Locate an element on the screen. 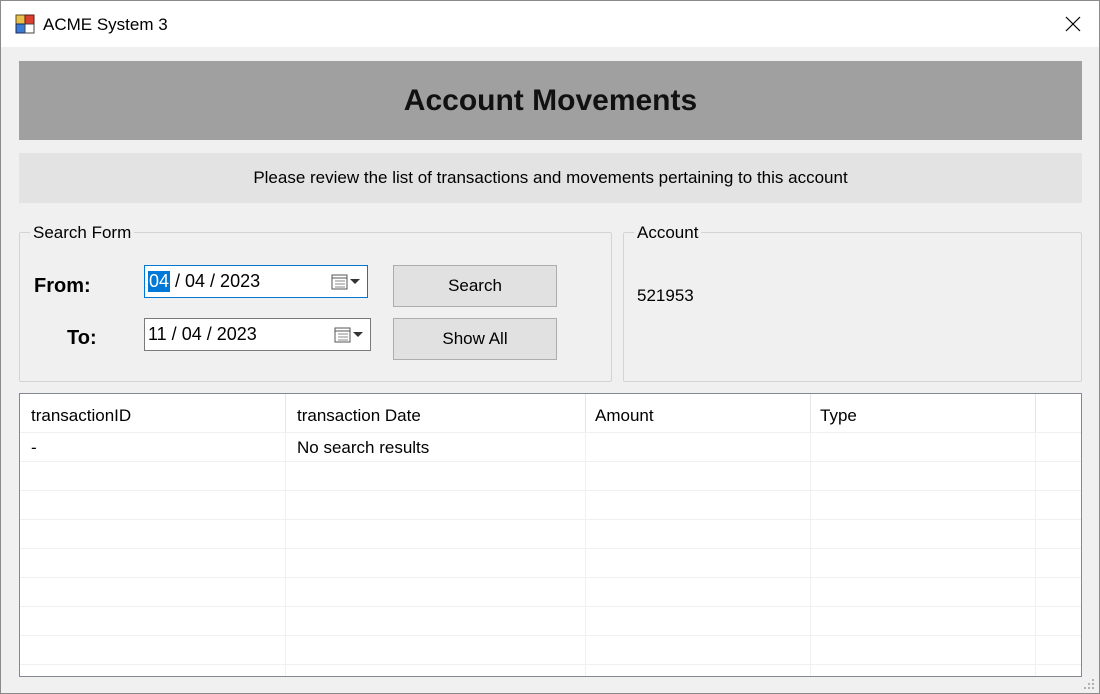 The height and width of the screenshot is (694, 1100). from-date-day: 04 is located at coordinates (159, 281).